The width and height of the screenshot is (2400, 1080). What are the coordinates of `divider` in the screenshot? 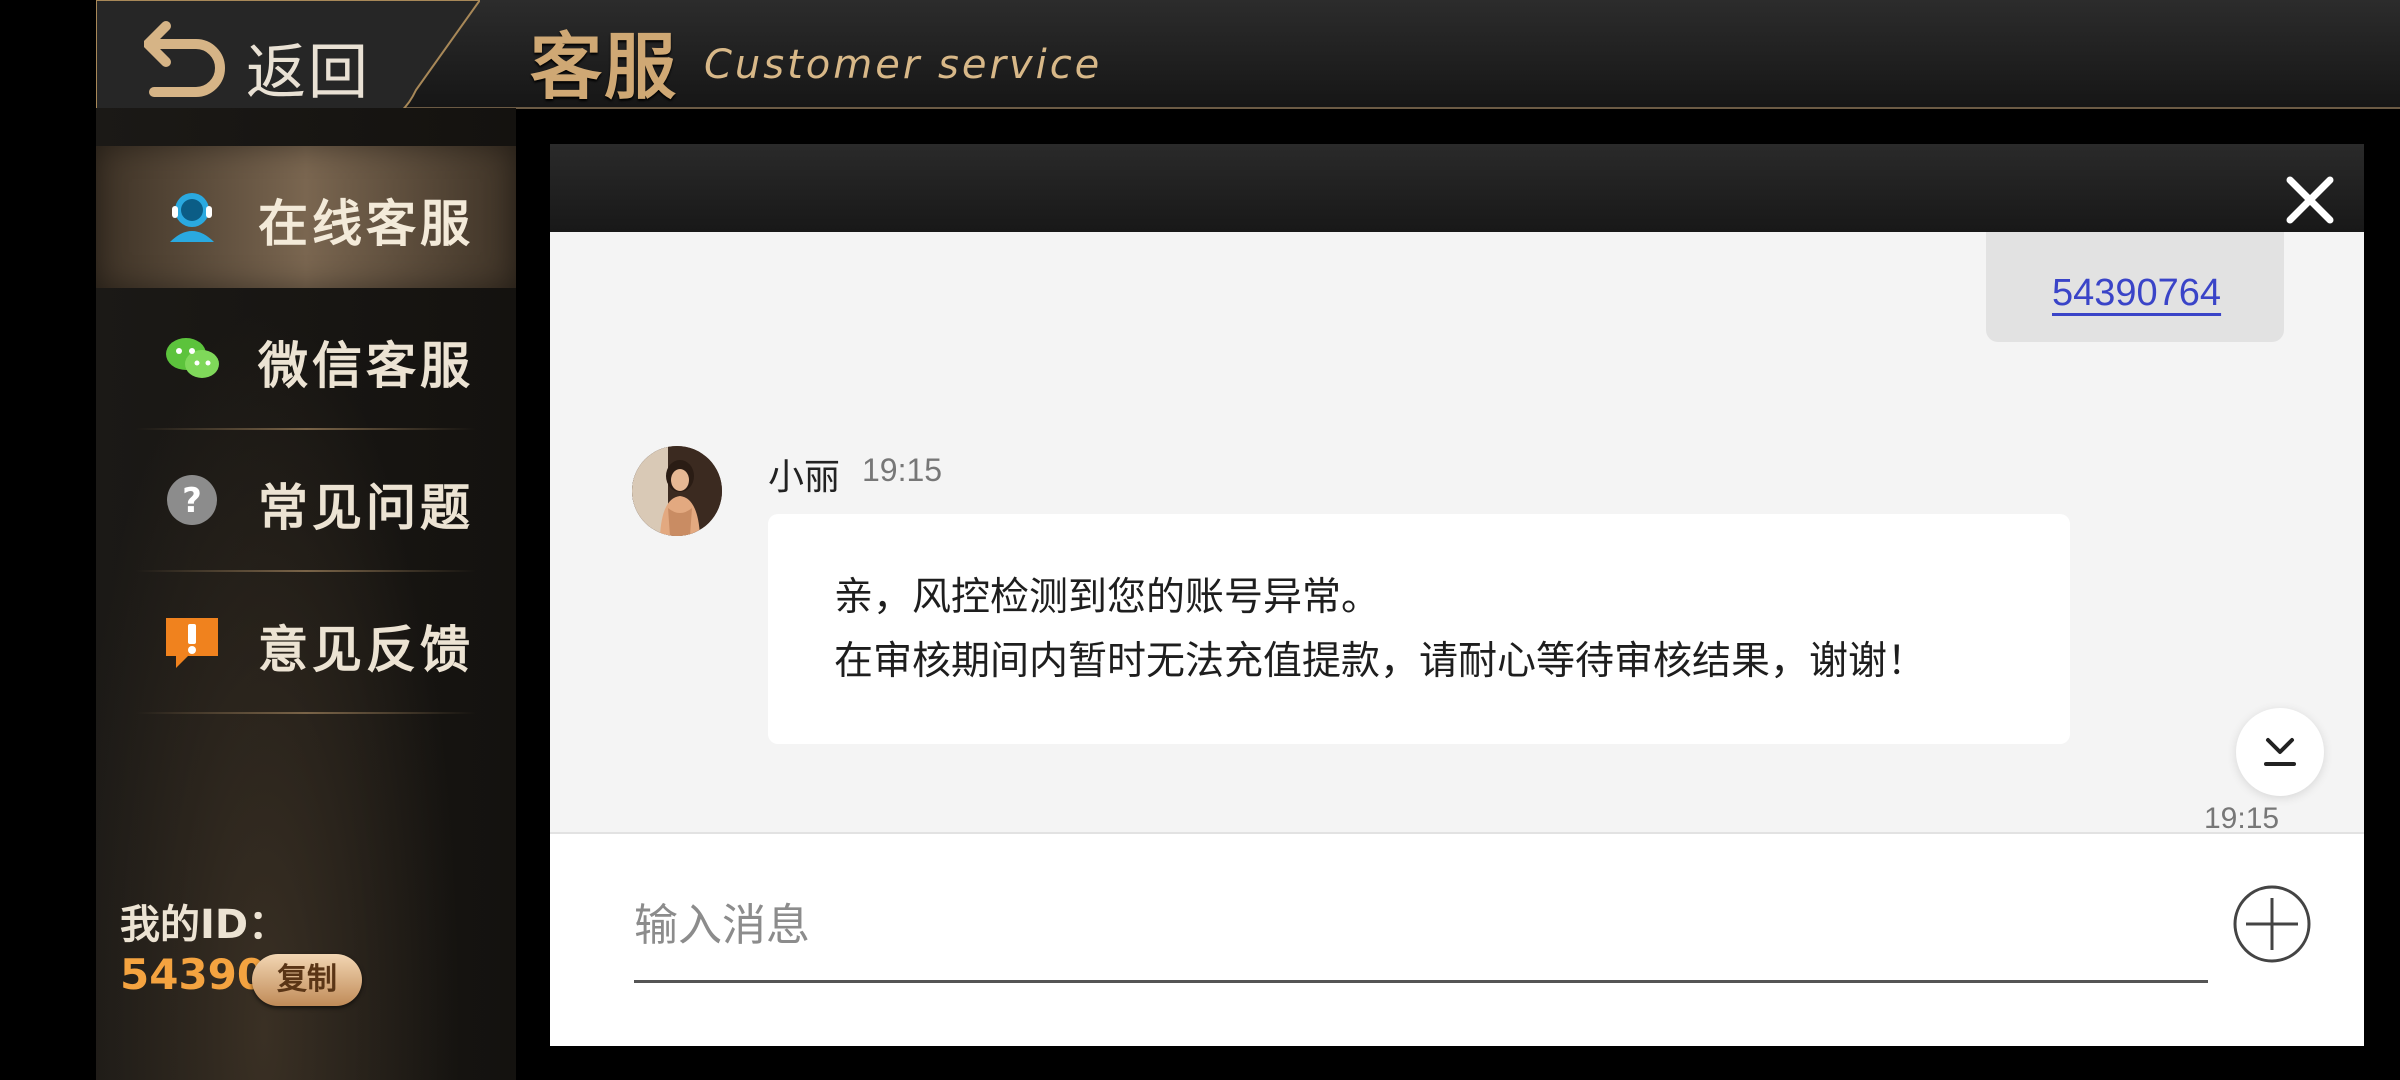 It's located at (306, 713).